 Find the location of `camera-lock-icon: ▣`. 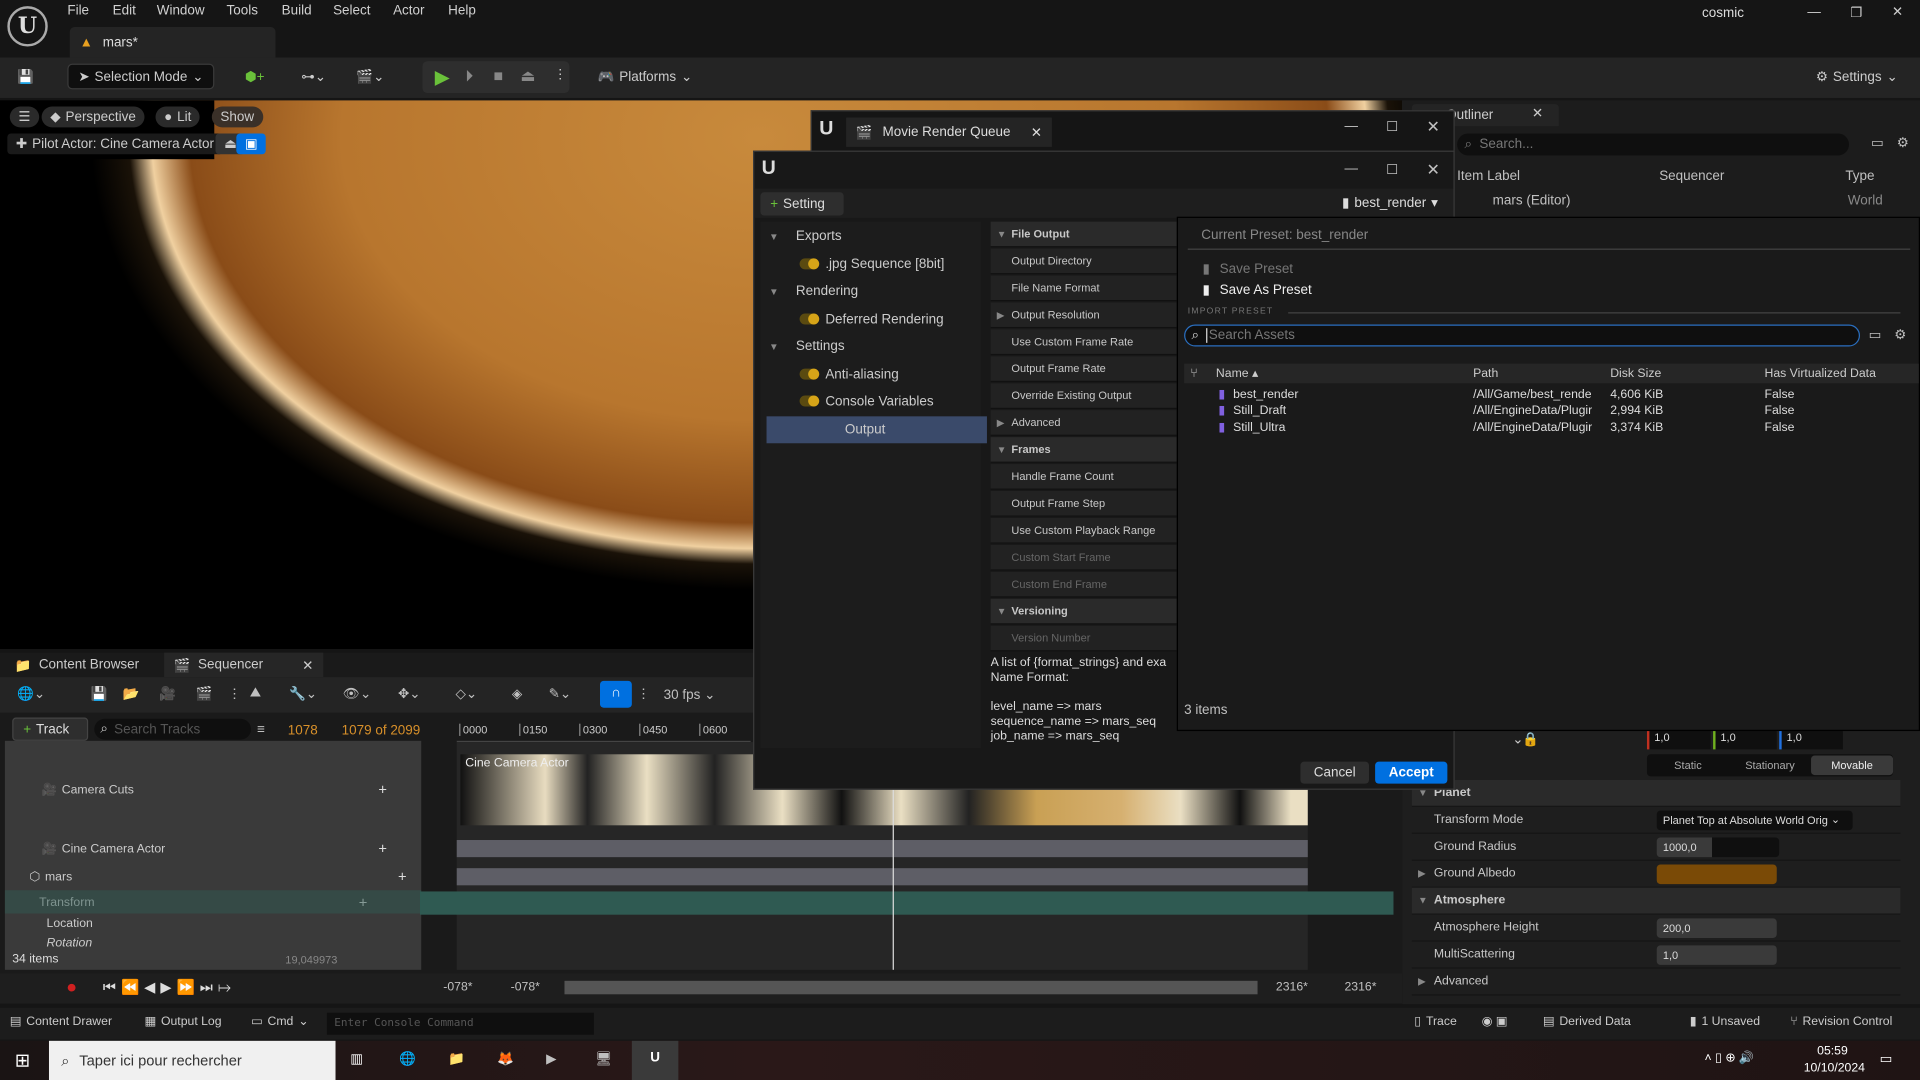

camera-lock-icon: ▣ is located at coordinates (251, 144).